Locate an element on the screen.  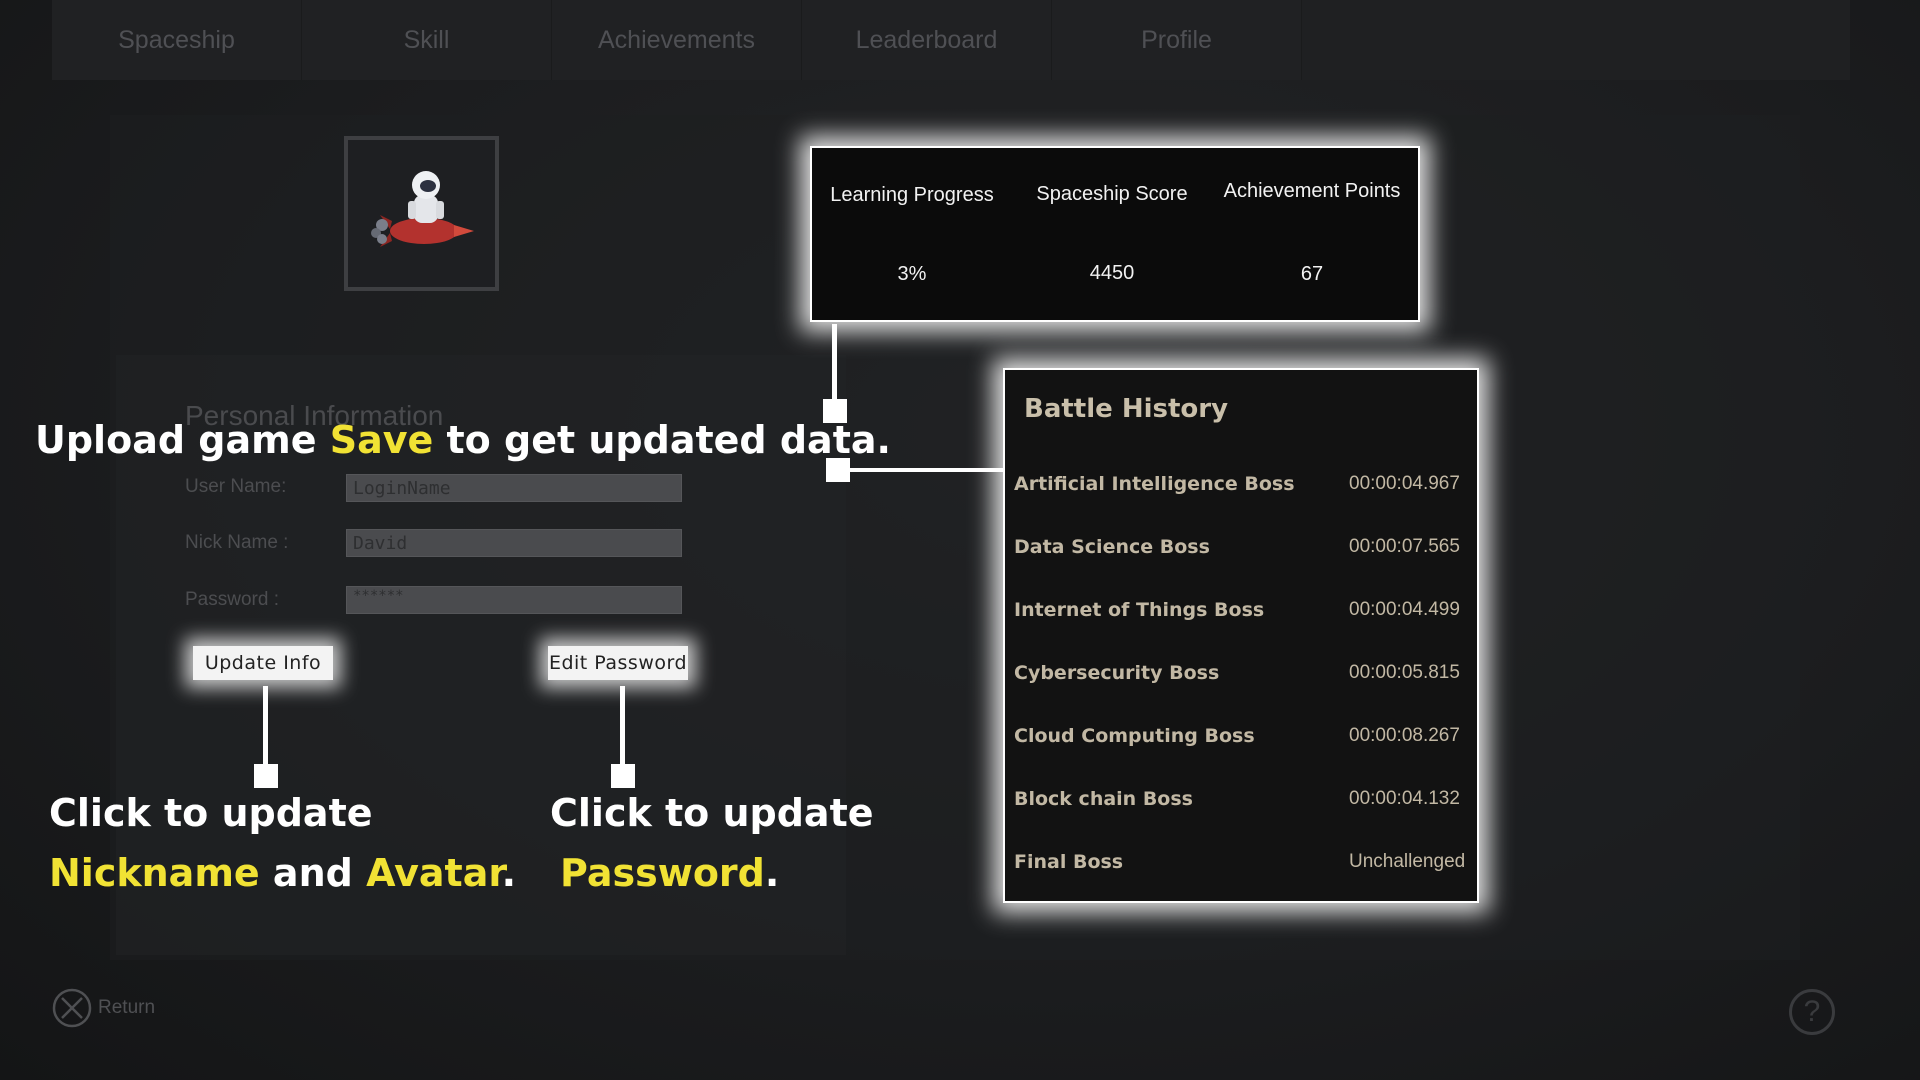
update-annotation-line2: Nickname and Avatar. is located at coordinates (282, 873).